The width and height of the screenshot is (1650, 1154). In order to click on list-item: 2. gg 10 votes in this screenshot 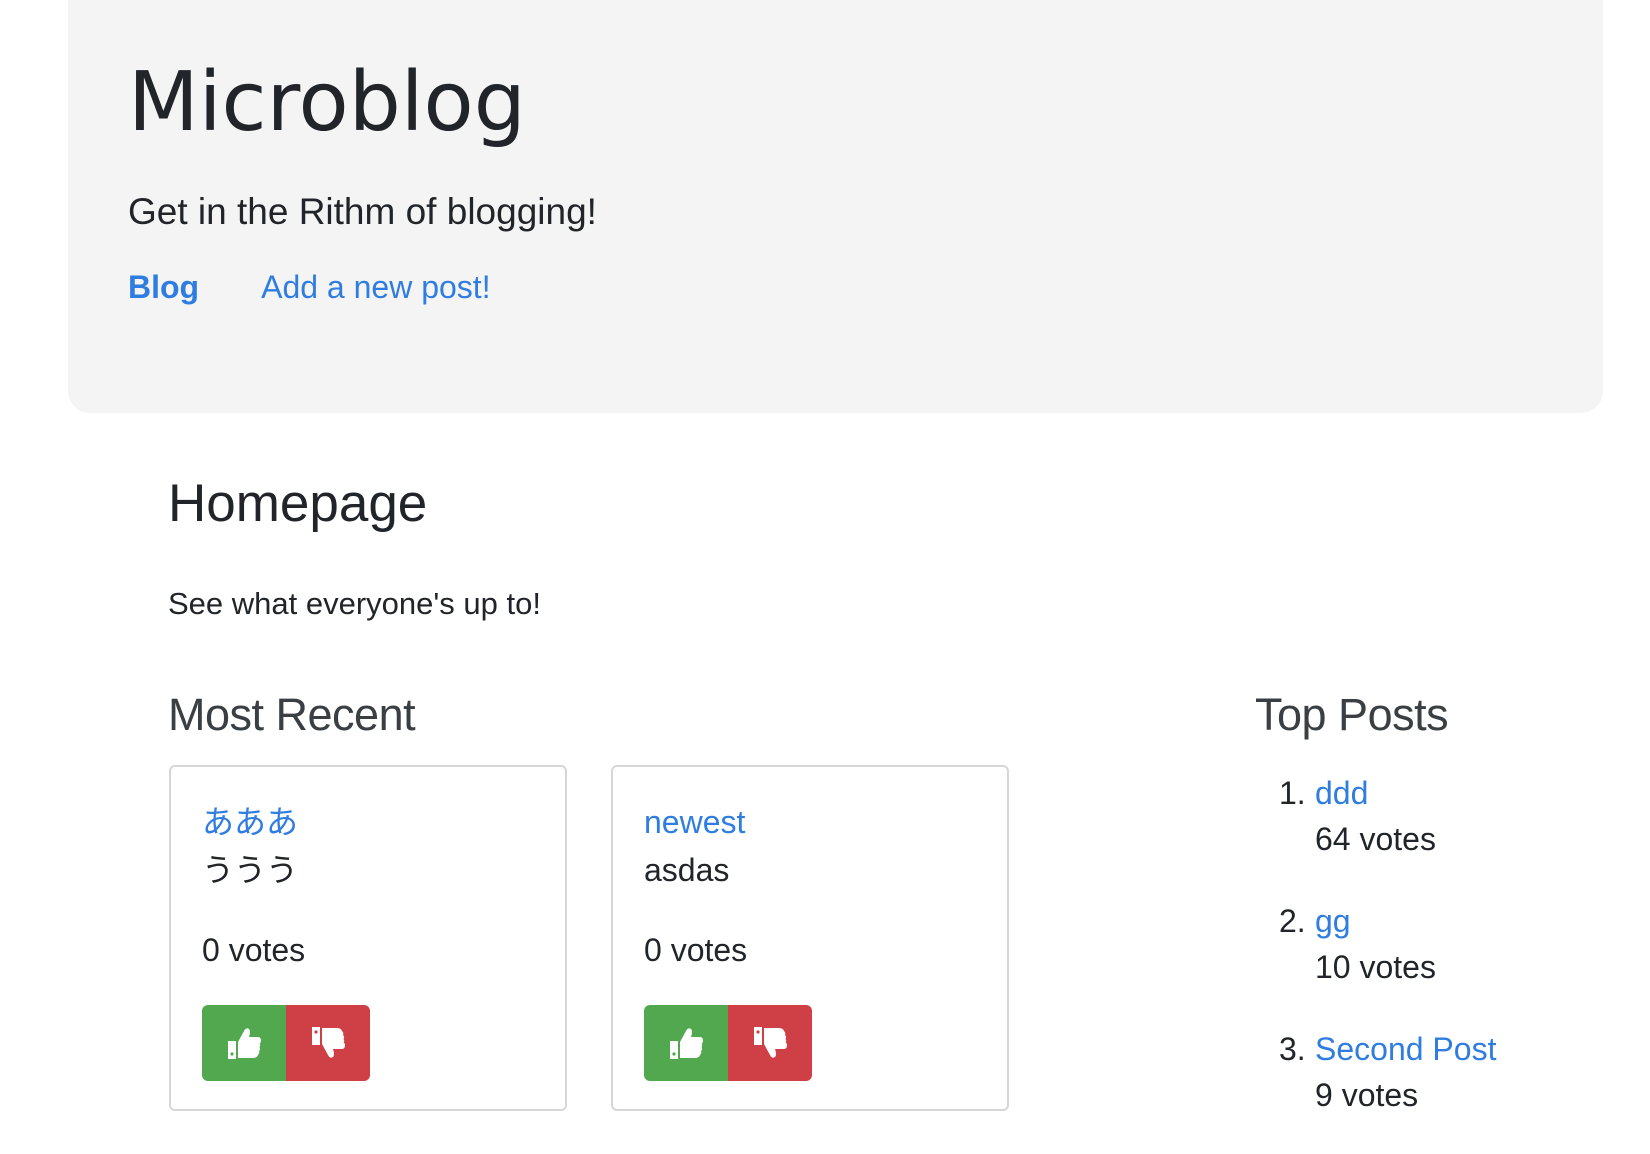, I will do `click(1375, 962)`.